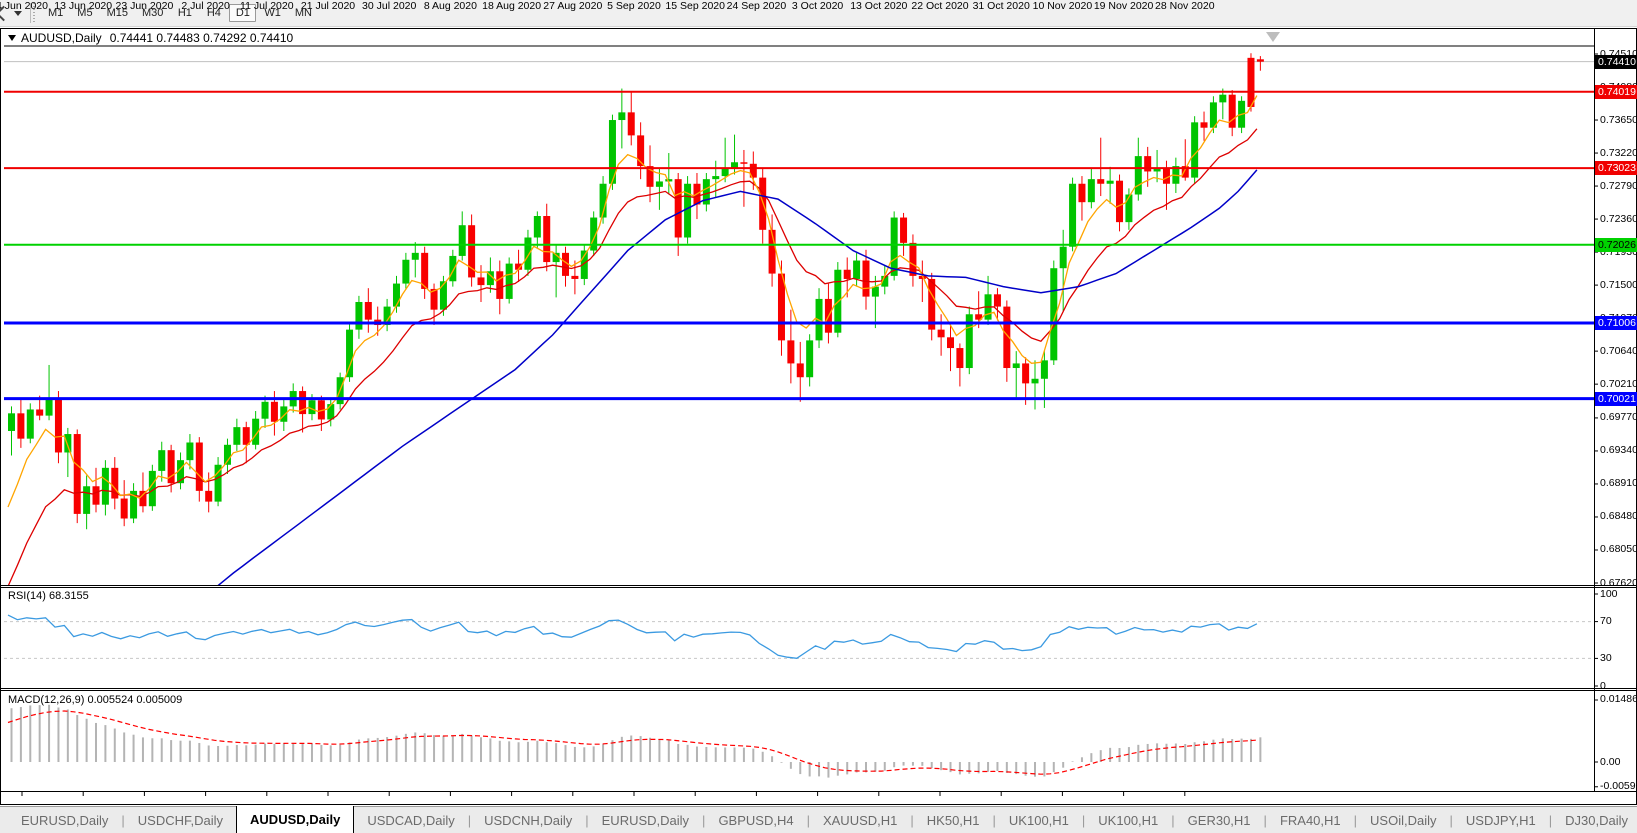 The width and height of the screenshot is (1637, 833). What do you see at coordinates (1618, 119) in the screenshot?
I see `price-tick-label: 0.73650` at bounding box center [1618, 119].